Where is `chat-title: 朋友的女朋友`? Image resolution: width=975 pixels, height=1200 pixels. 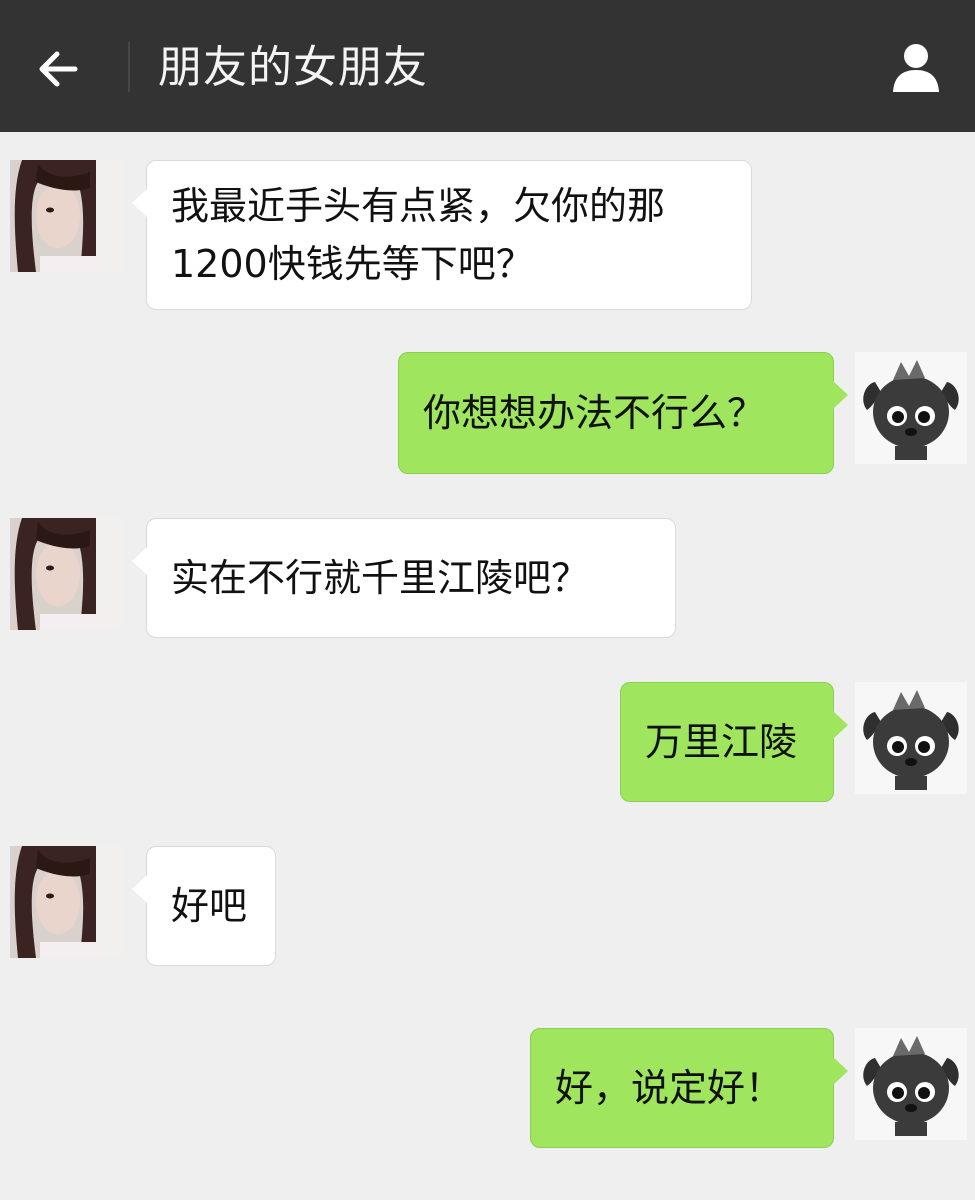
chat-title: 朋友的女朋友 is located at coordinates (293, 67).